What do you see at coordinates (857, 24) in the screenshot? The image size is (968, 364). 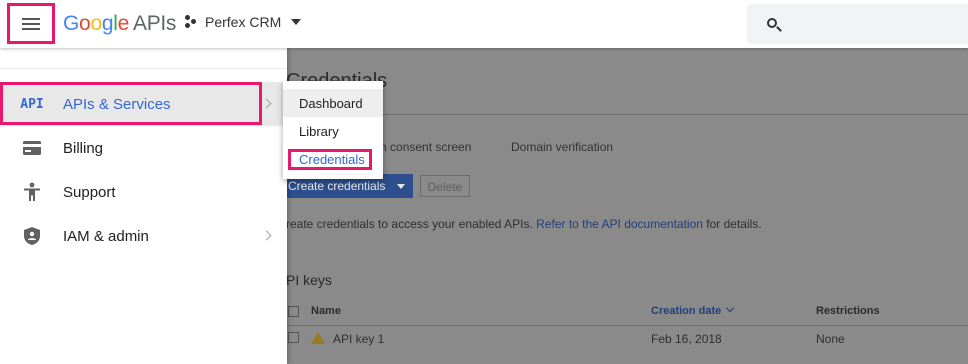 I see `search-input` at bounding box center [857, 24].